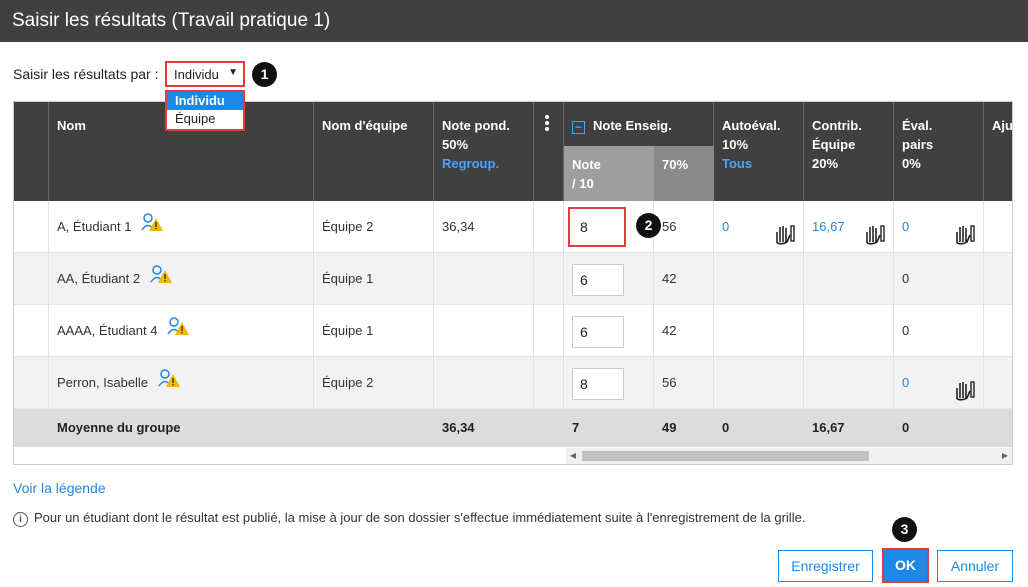  Describe the element at coordinates (374, 383) in the screenshot. I see `team-cell: Équipe 2` at that location.